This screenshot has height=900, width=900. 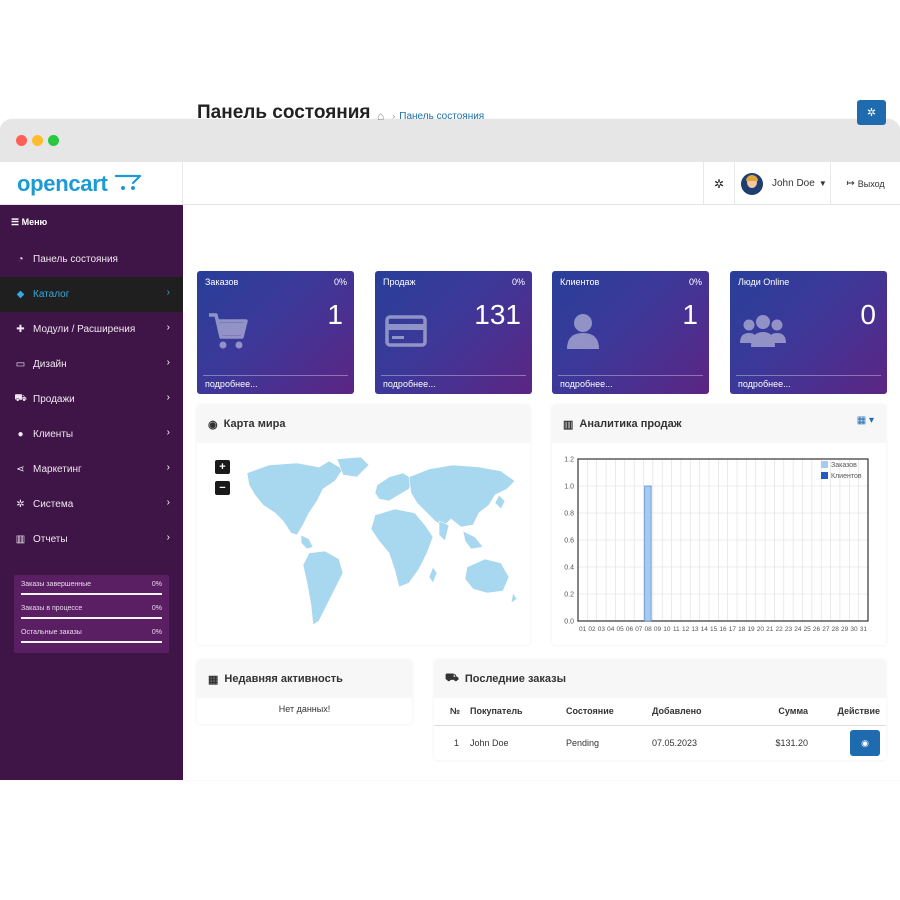 I want to click on tile-value: 1, so click(x=335, y=314).